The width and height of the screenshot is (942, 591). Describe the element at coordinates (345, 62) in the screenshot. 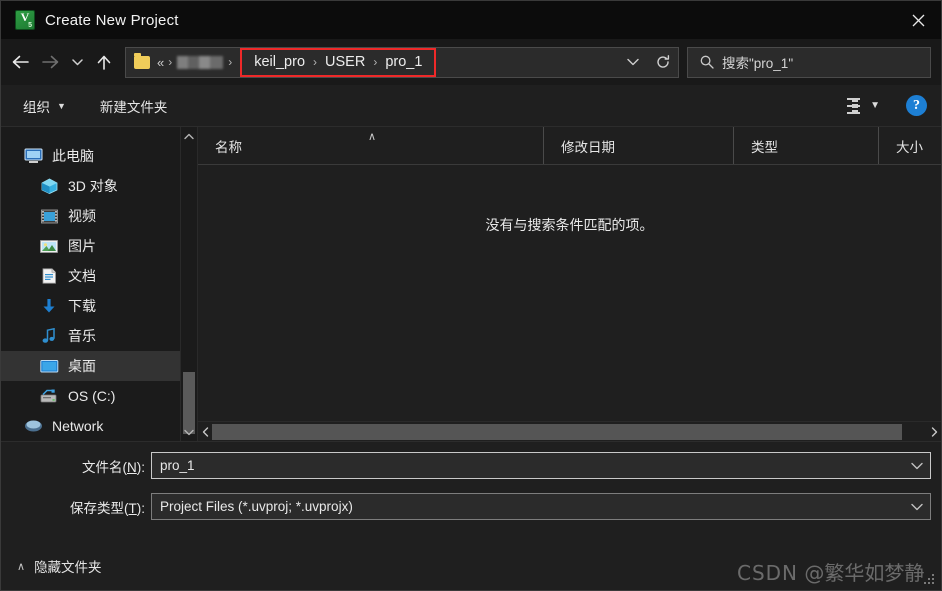

I see `breadcrumb-item-user: USER` at that location.